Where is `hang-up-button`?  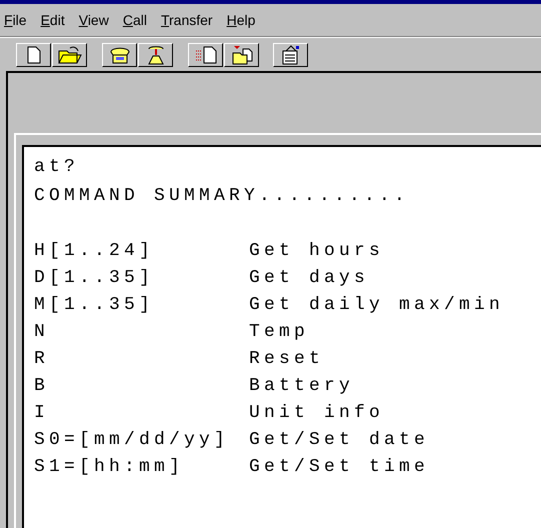 hang-up-button is located at coordinates (155, 54).